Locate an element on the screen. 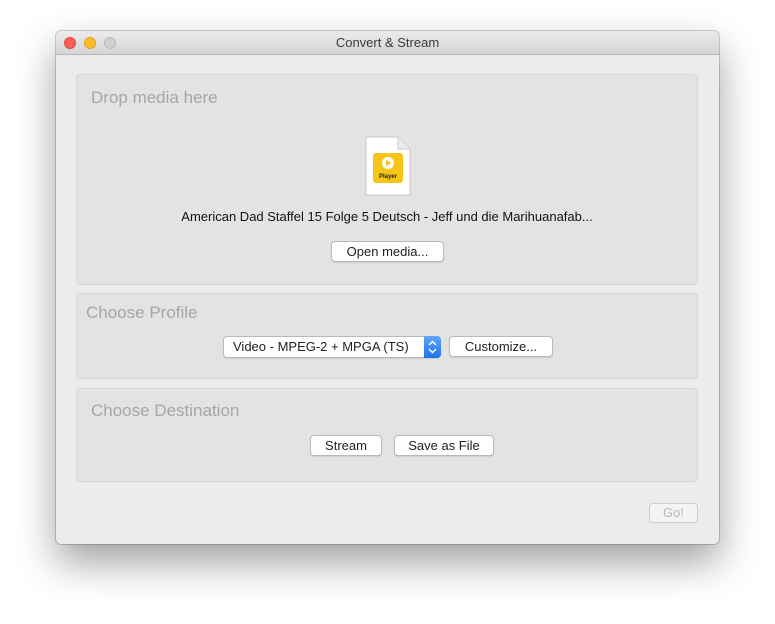 This screenshot has height=624, width=775. stream-button: Stream is located at coordinates (346, 445).